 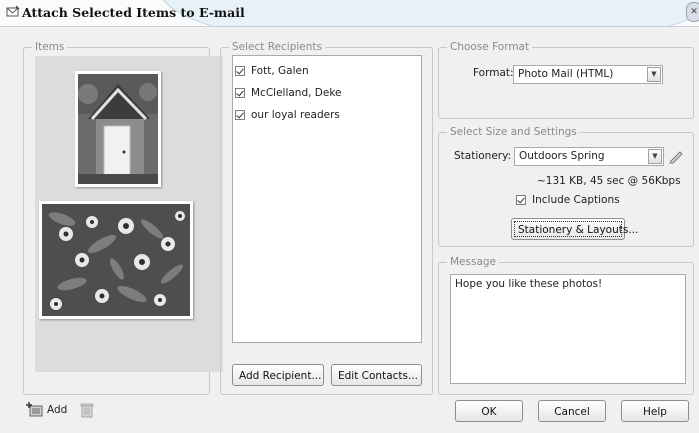 I want to click on dialog-title: Attach Selected Items to E-mail, so click(x=133, y=12).